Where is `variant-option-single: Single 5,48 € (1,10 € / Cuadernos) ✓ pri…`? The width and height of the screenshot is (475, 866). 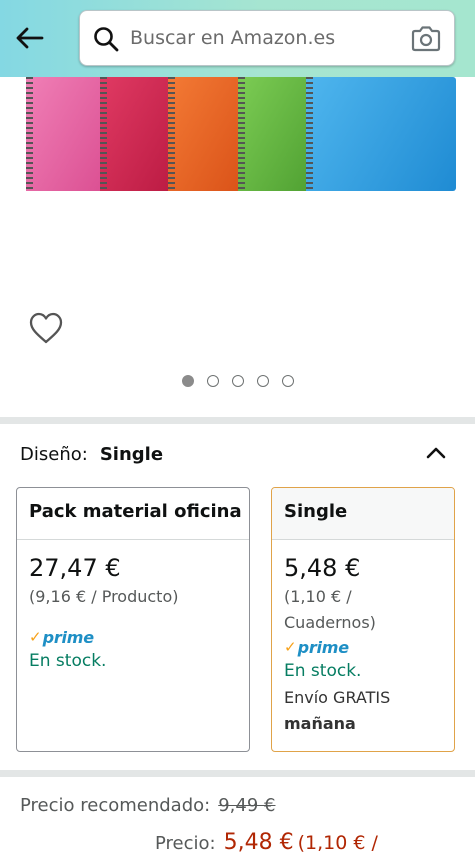 variant-option-single: Single 5,48 € (1,10 € / Cuadernos) ✓ pri… is located at coordinates (363, 619).